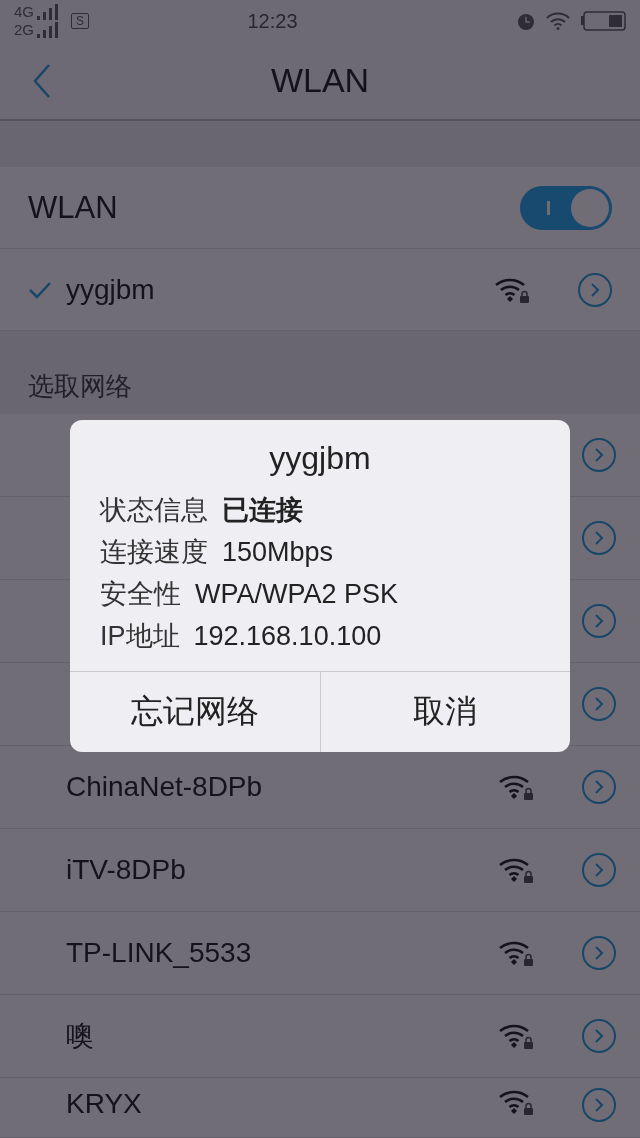 The image size is (640, 1138). I want to click on network-name: iTV-8DPb, so click(282, 870).